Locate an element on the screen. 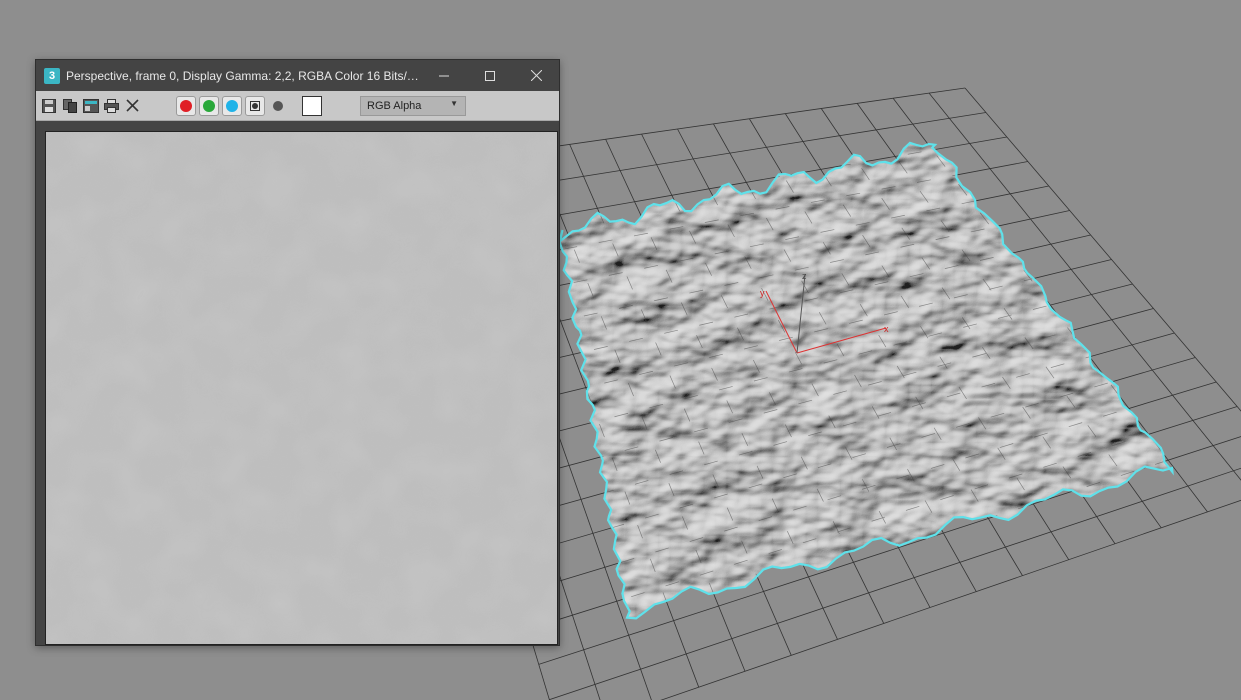 This screenshot has width=1241, height=700. clone-icon is located at coordinates (69, 105).